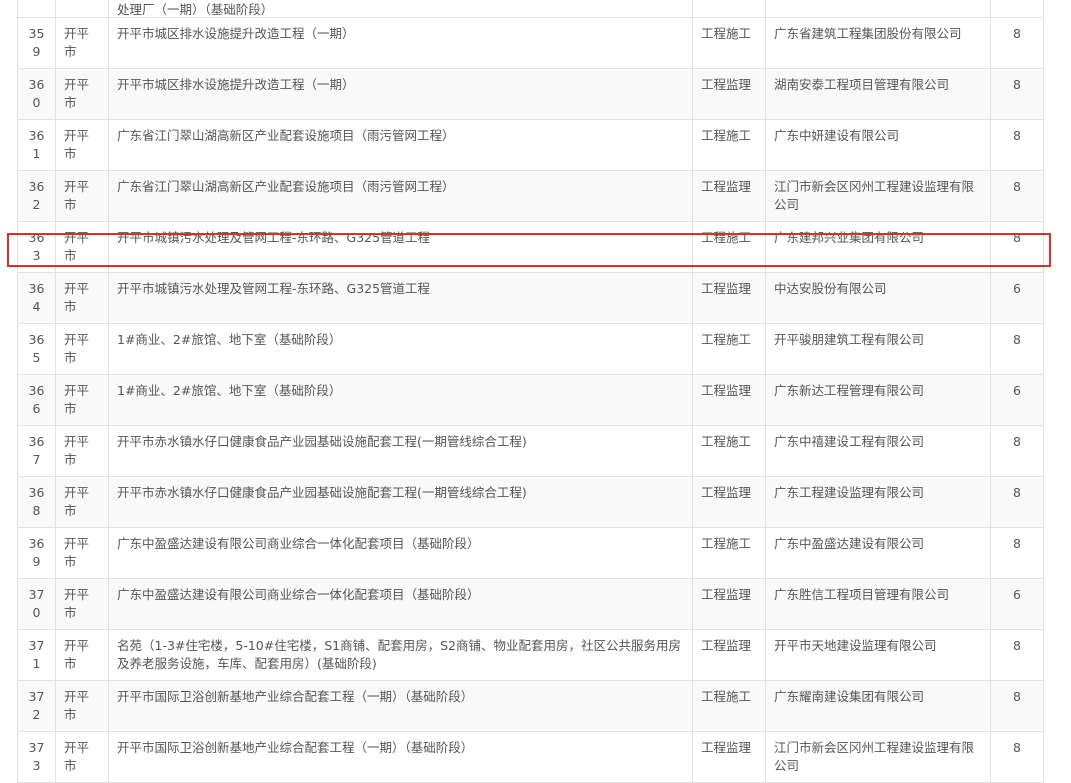  I want to click on cell-no: 371, so click(36, 655).